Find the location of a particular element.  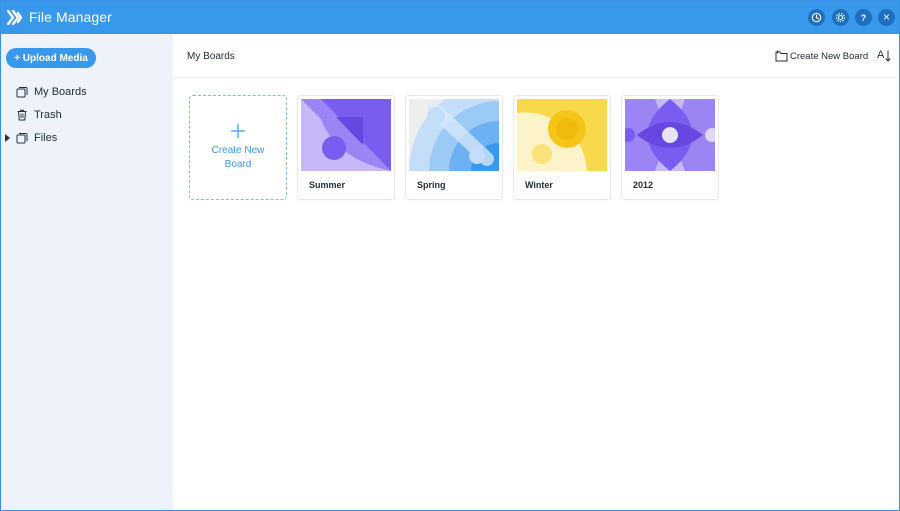

app-title: File Manager is located at coordinates (70, 17).